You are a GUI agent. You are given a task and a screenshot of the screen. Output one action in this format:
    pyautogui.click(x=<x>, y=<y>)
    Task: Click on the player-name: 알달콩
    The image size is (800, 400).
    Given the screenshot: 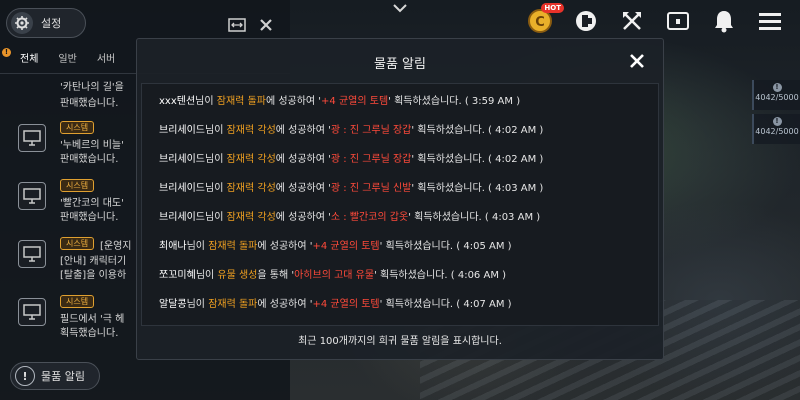 What is the action you would take?
    pyautogui.click(x=173, y=304)
    